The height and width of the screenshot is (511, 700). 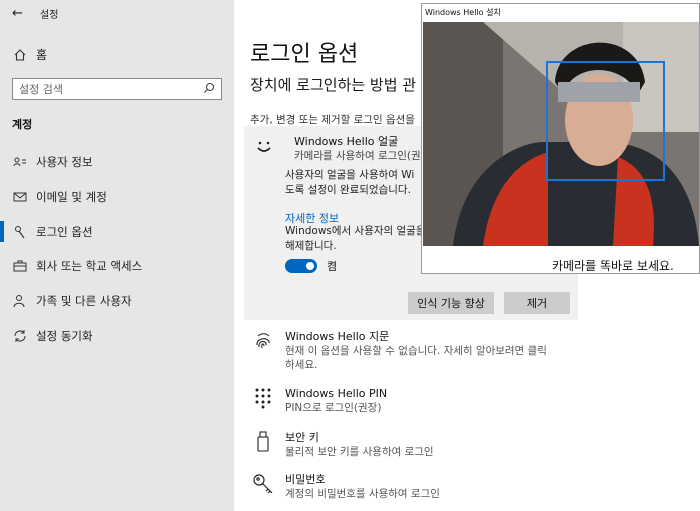 I want to click on option-description: 물리적 보안 키를 사용하여 로그인, so click(x=359, y=452).